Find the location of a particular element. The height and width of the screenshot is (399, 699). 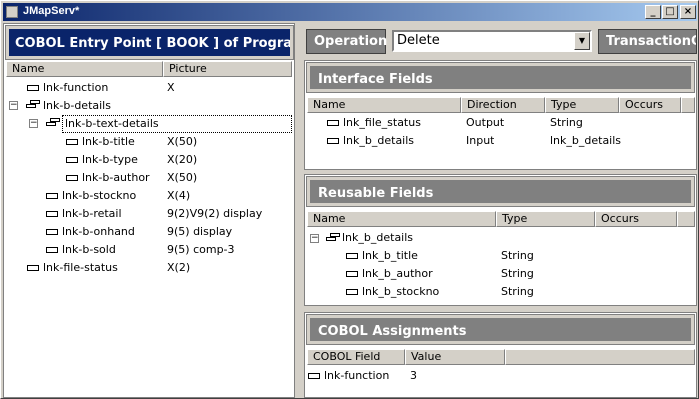

tree-item-name: lnk-b-author is located at coordinates (116, 178).